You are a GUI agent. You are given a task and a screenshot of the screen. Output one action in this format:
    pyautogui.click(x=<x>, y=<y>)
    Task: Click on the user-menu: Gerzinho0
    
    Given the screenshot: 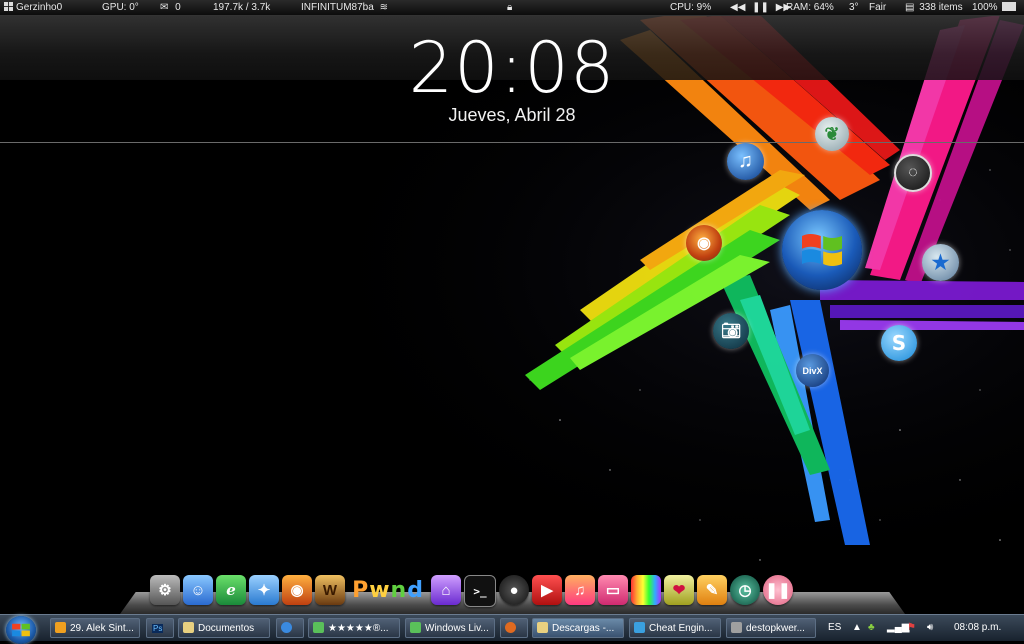 What is the action you would take?
    pyautogui.click(x=33, y=7)
    